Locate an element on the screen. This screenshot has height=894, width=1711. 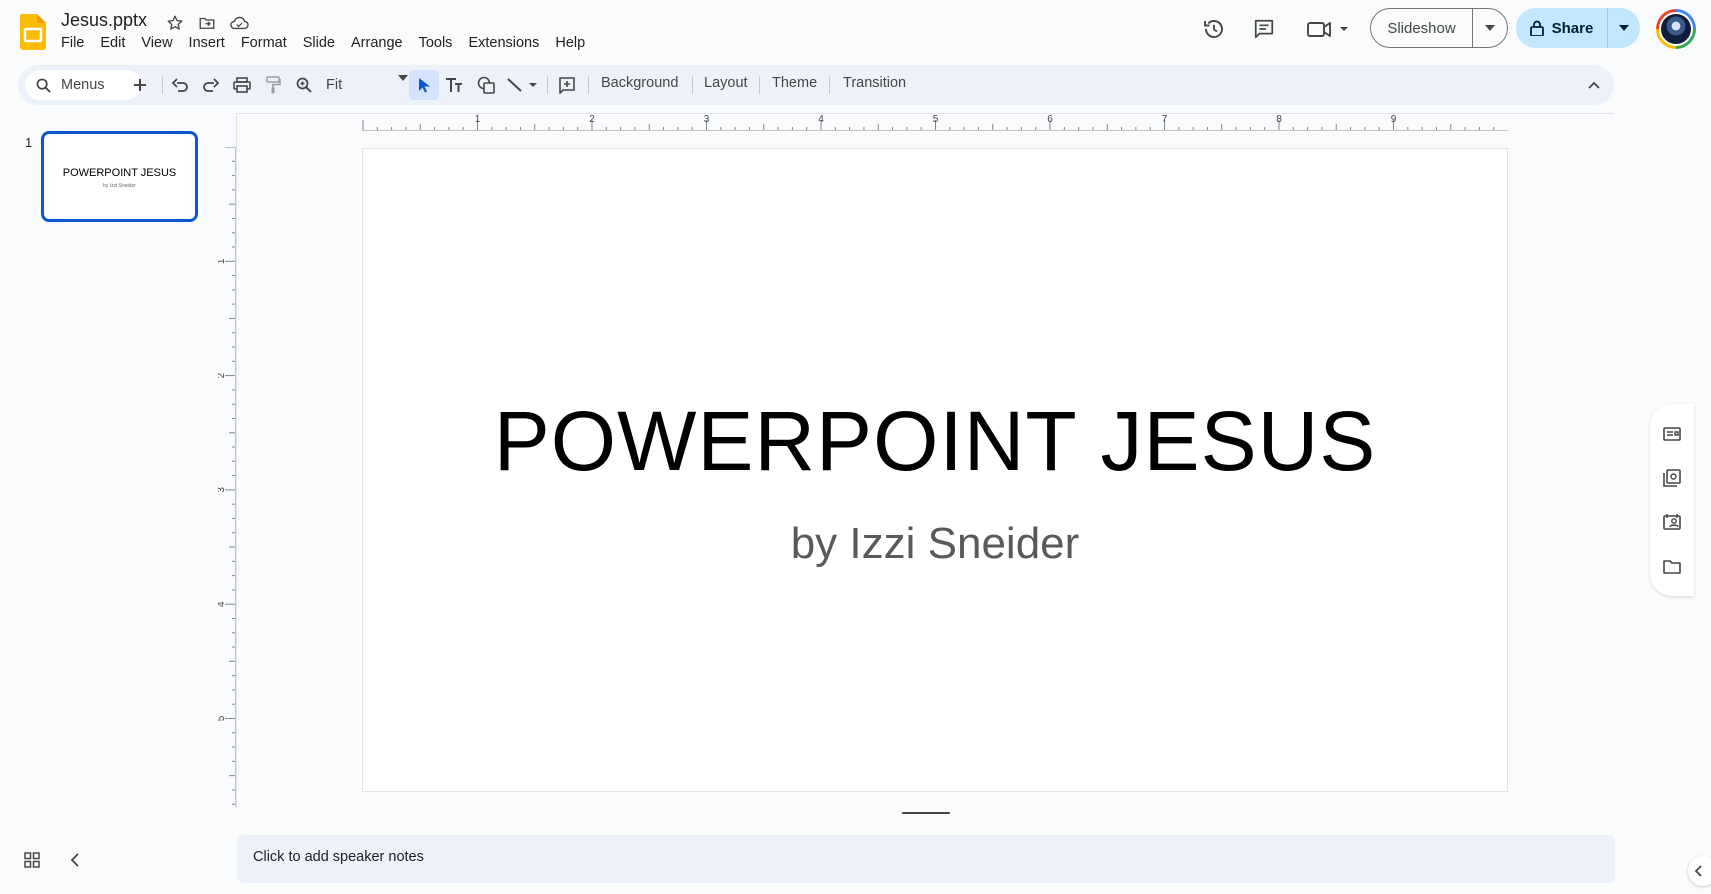
background-button: Background is located at coordinates (639, 83).